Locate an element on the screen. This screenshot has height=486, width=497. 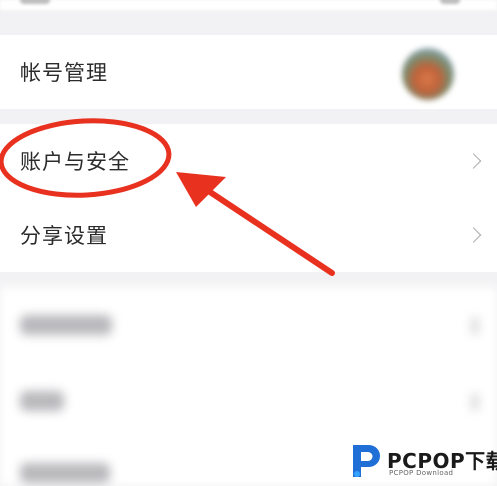
watermark: PCPOP下载 PCPOP Download is located at coordinates (423, 462).